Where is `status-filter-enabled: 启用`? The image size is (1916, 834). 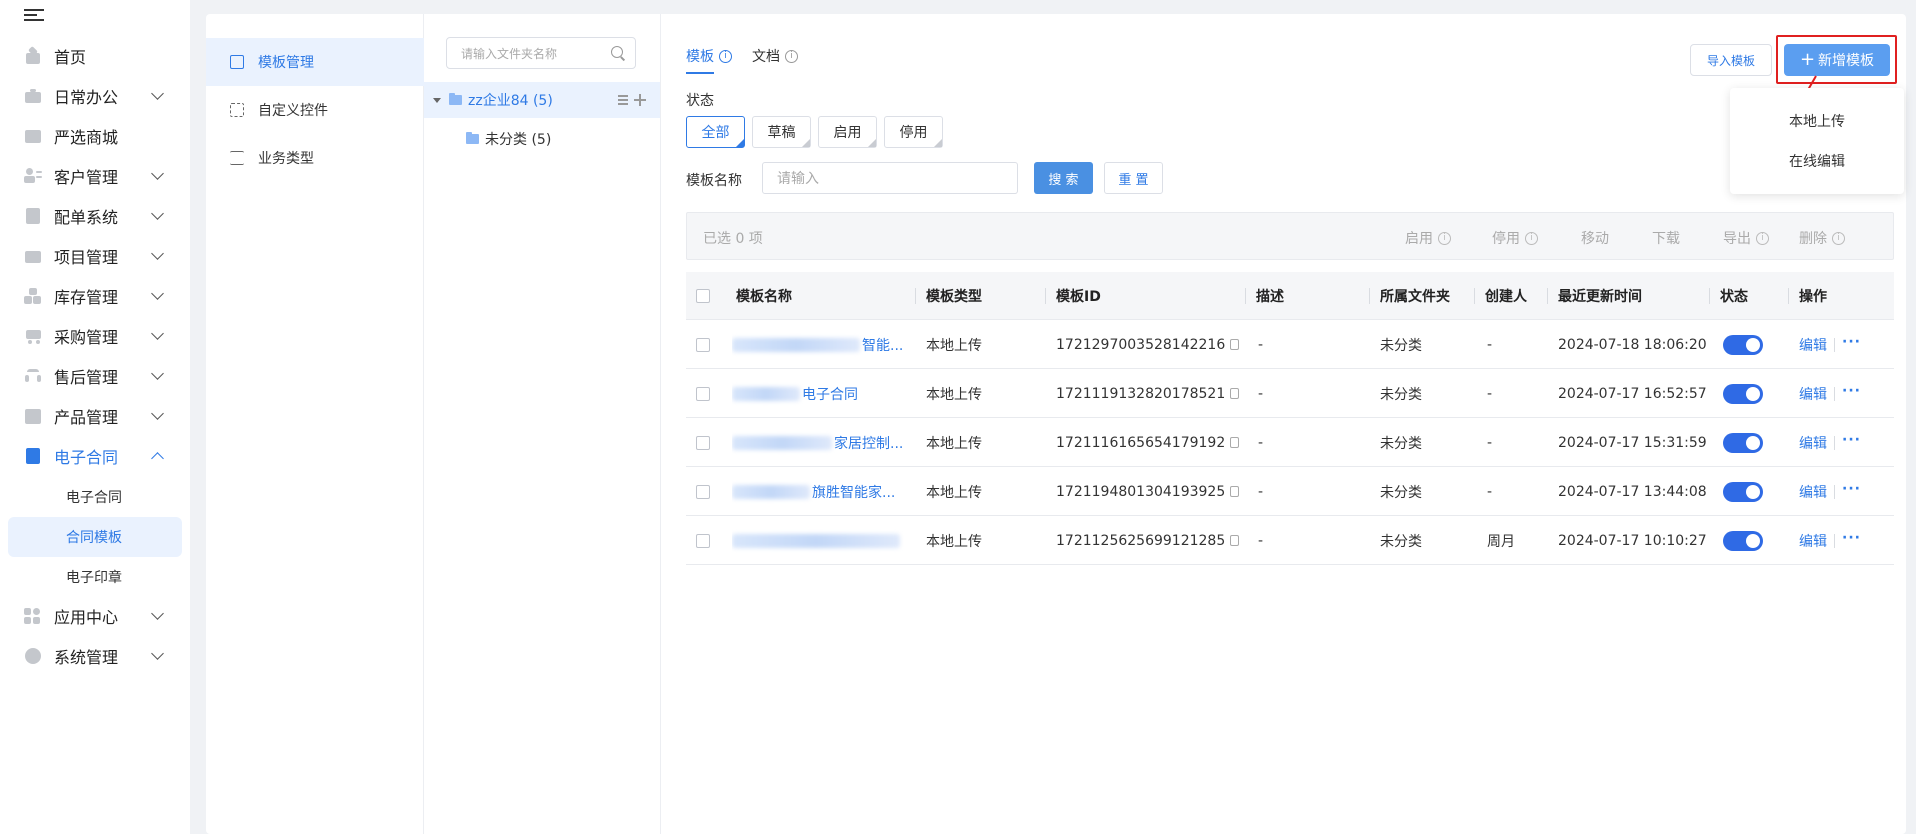 status-filter-enabled: 启用 is located at coordinates (847, 132).